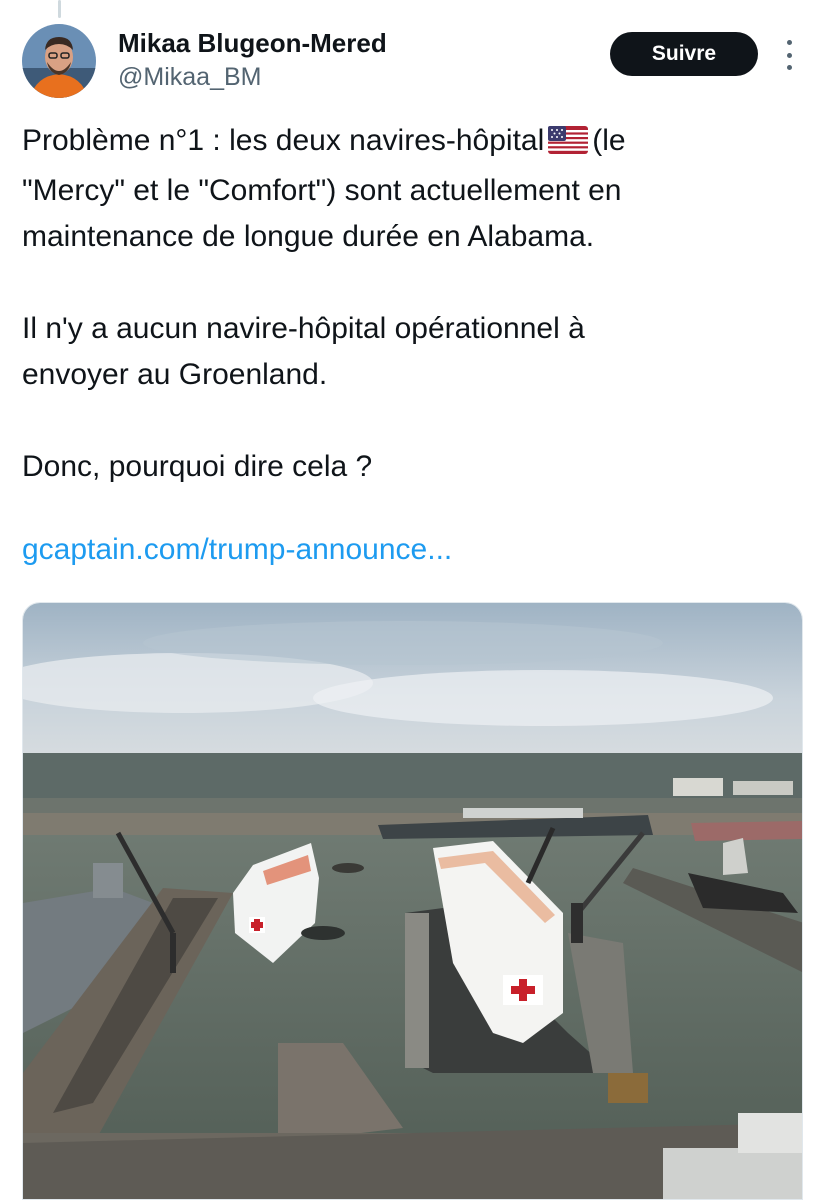 This screenshot has height=1200, width=825. Describe the element at coordinates (175, 374) in the screenshot. I see `tweet-line: envoyer au Groenland.` at that location.